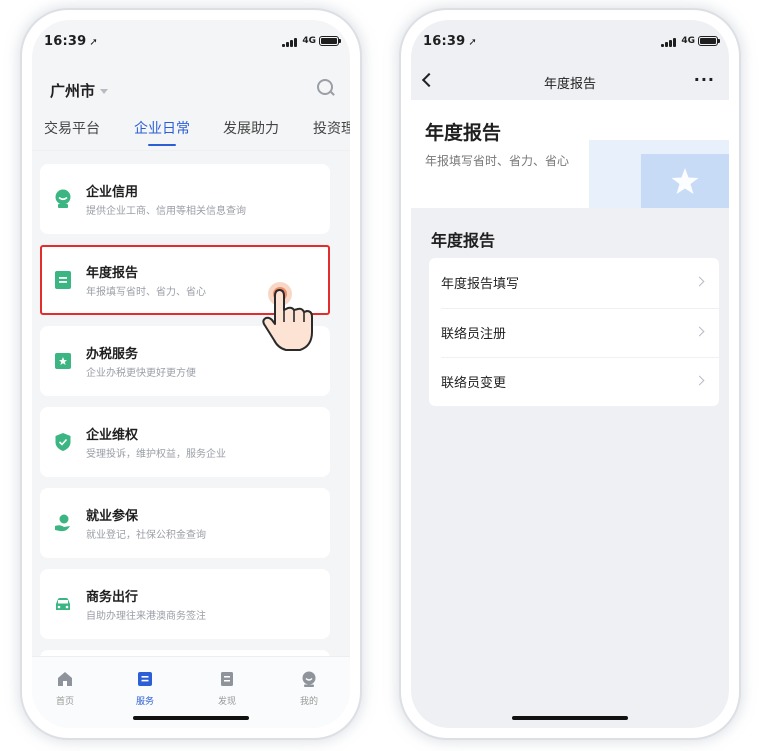 The width and height of the screenshot is (760, 751). I want to click on star-icon, so click(685, 181).